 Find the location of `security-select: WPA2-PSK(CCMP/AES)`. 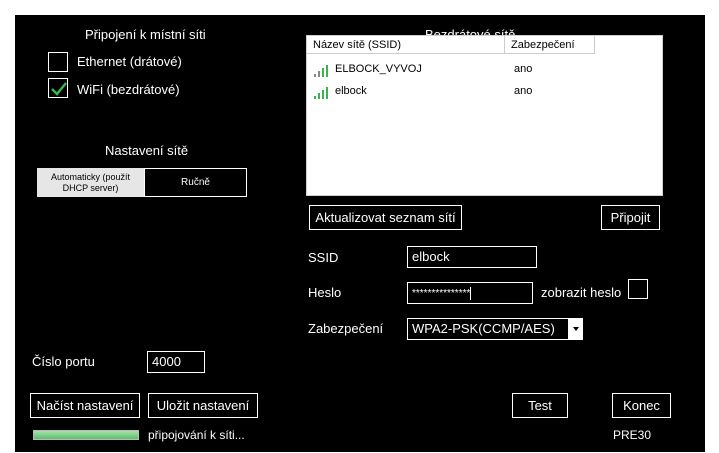

security-select: WPA2-PSK(CCMP/AES) is located at coordinates (488, 329).